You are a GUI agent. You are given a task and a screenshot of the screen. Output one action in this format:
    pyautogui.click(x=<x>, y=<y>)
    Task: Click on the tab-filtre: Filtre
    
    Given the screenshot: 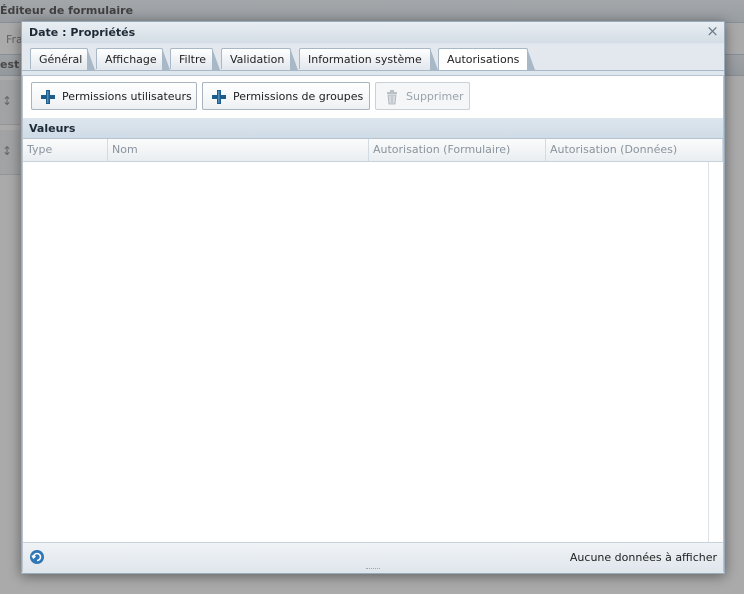 What is the action you would take?
    pyautogui.click(x=195, y=59)
    